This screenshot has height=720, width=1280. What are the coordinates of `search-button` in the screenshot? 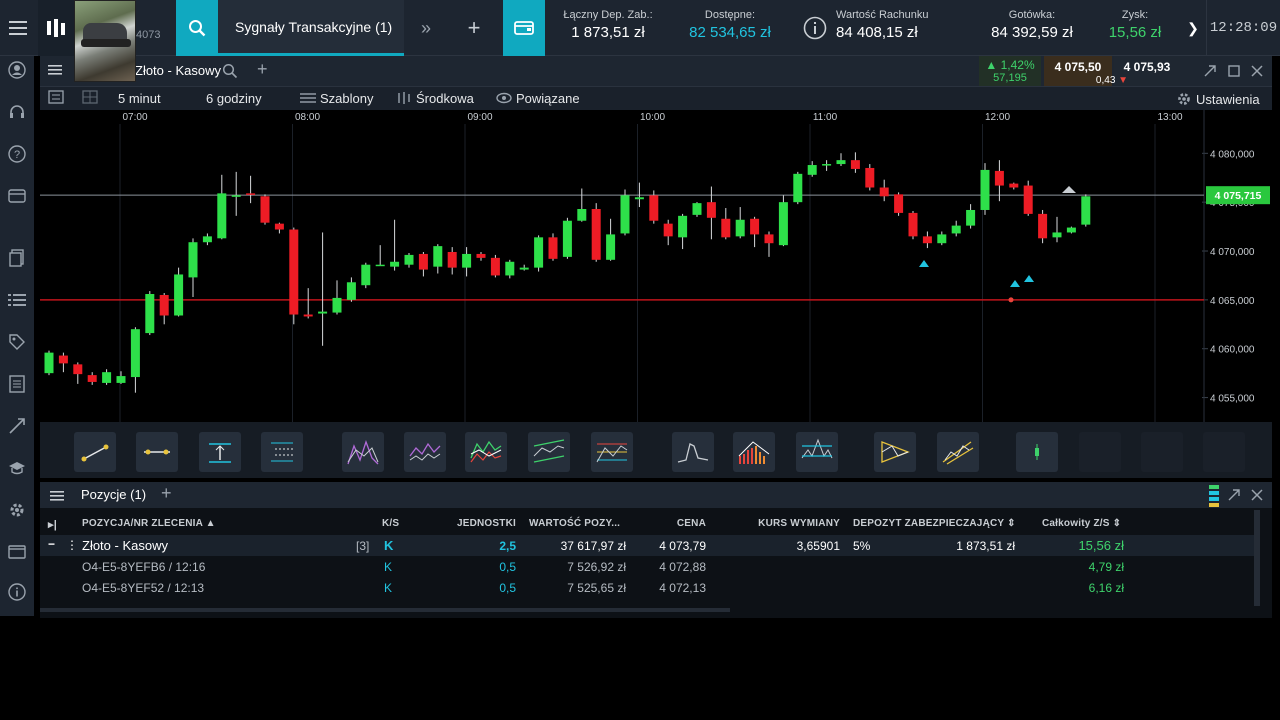 It's located at (197, 28).